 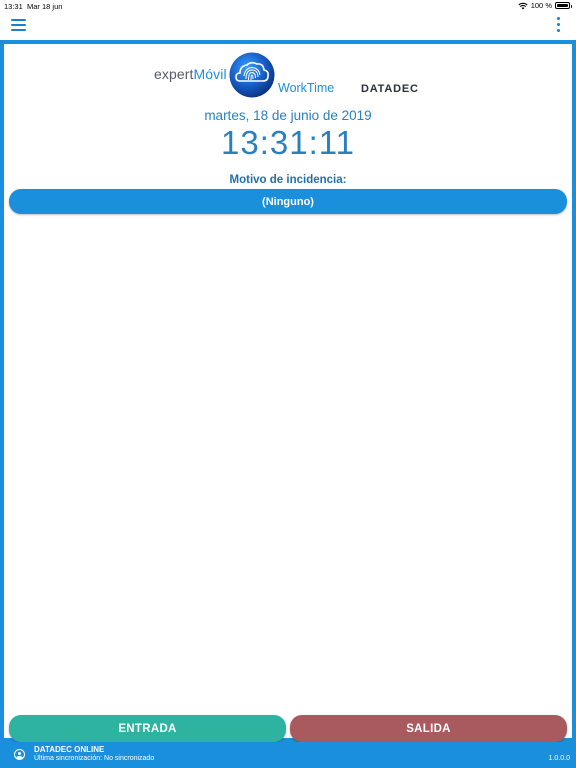 What do you see at coordinates (147, 728) in the screenshot?
I see `entrada-button: ENTRADA` at bounding box center [147, 728].